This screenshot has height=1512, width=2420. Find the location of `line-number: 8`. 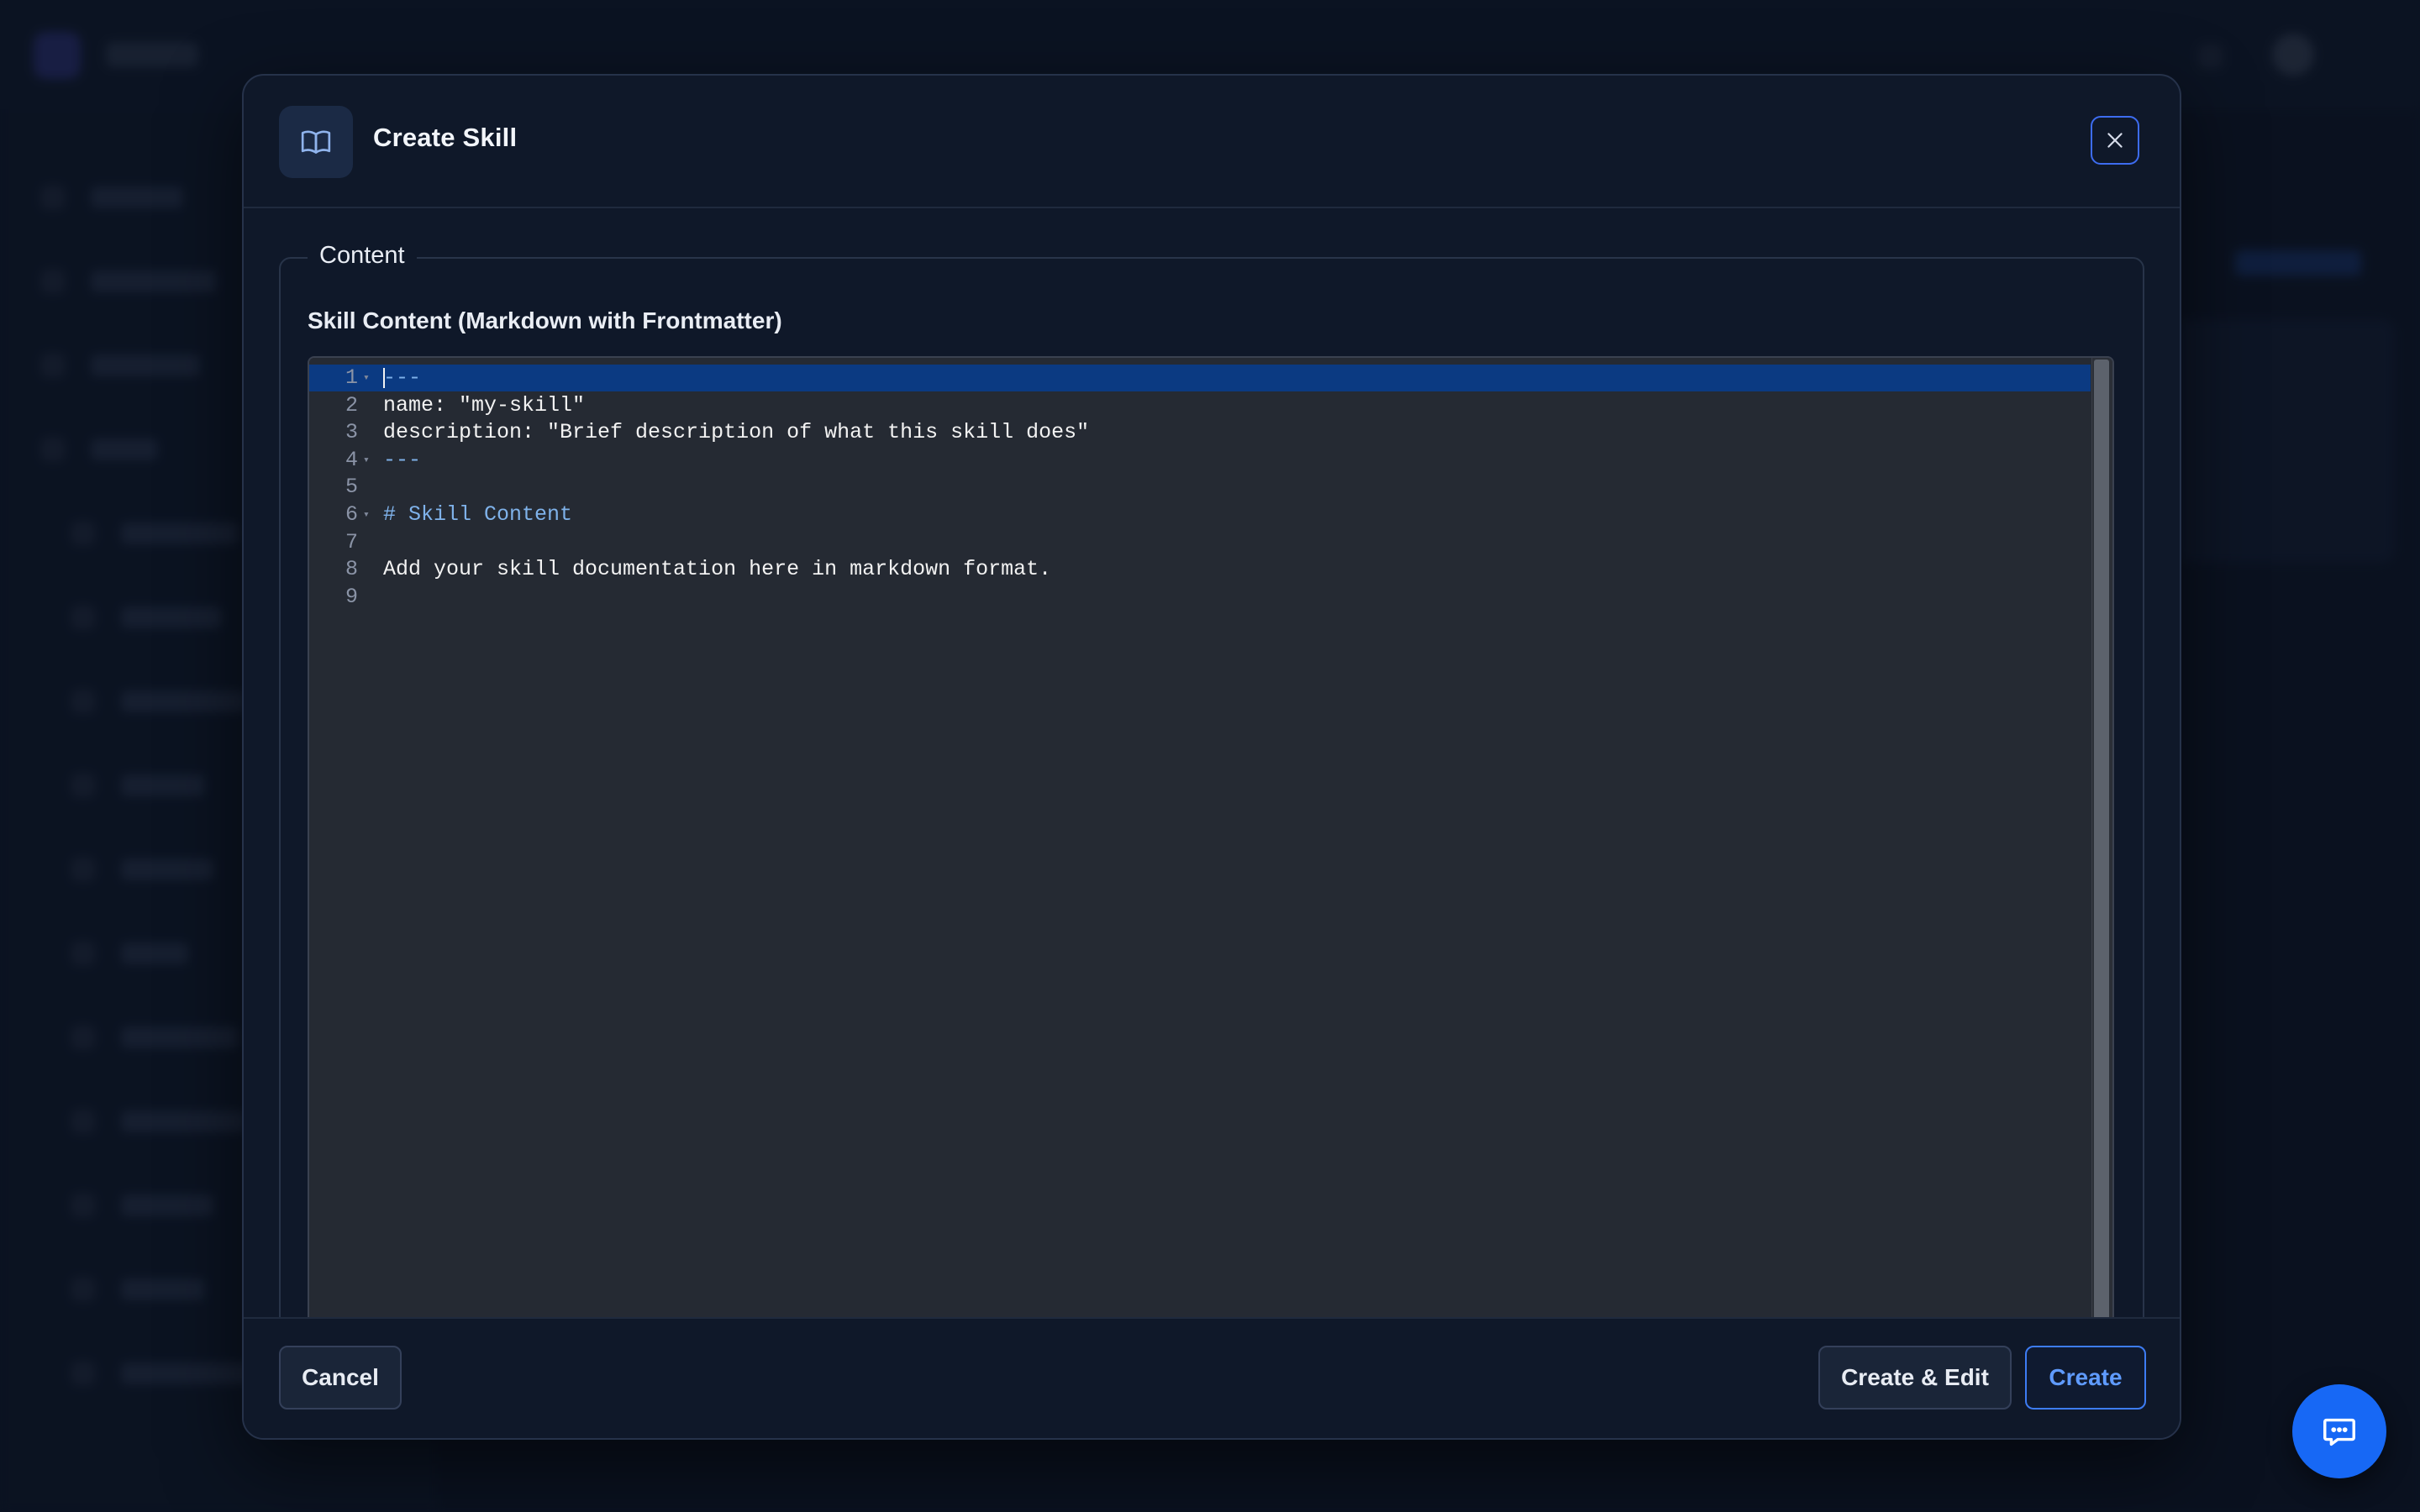

line-number: 8 is located at coordinates (352, 569).